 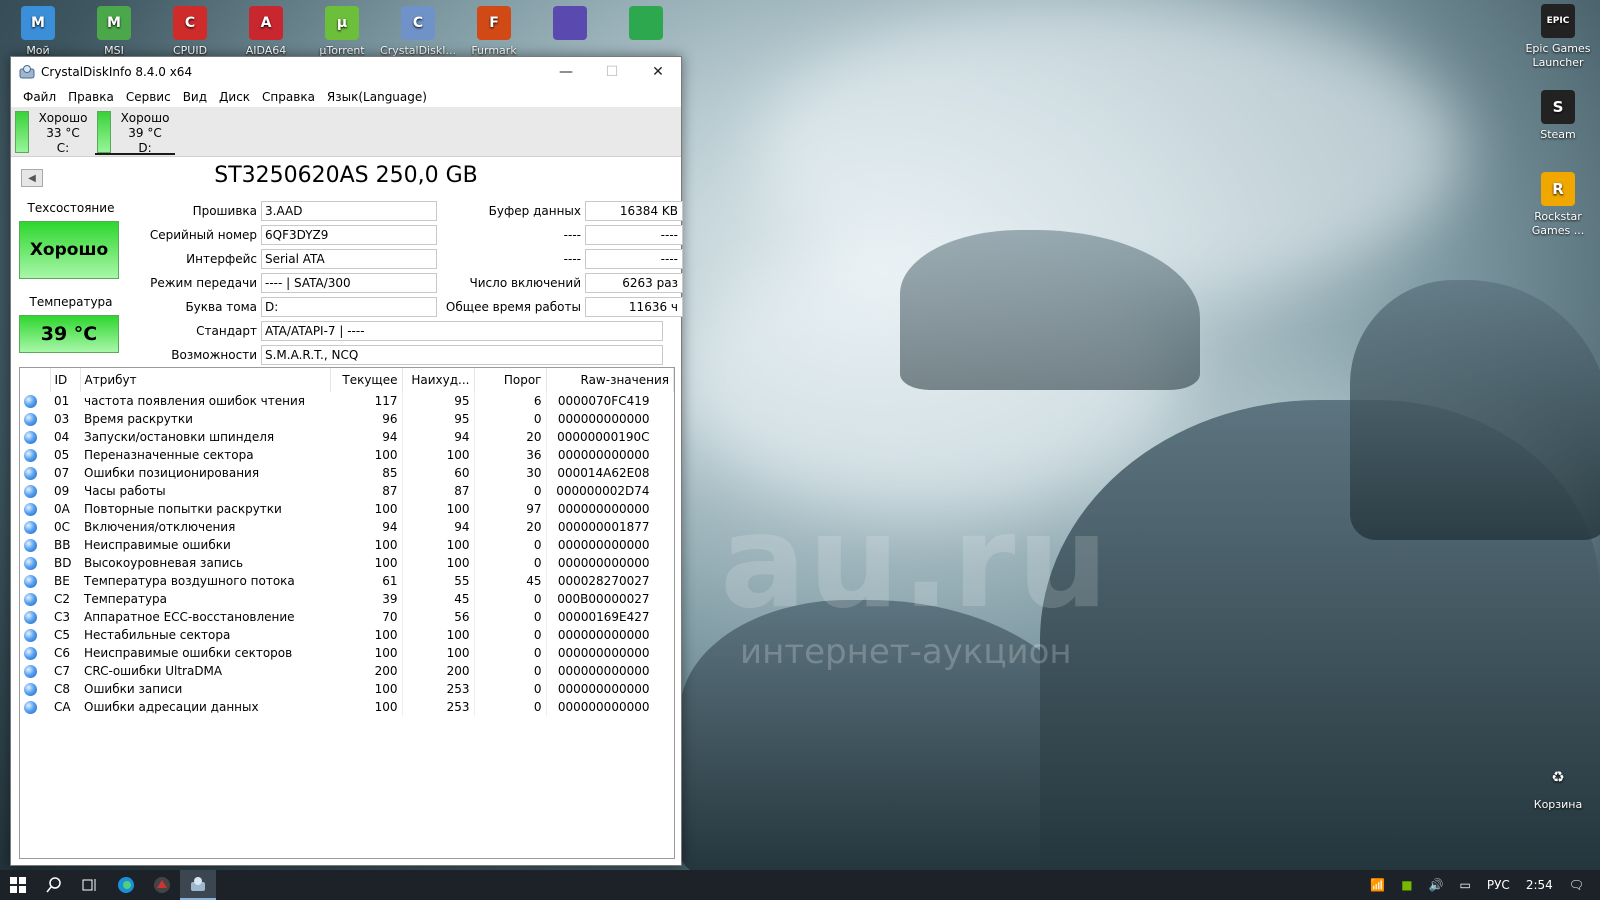 I want to click on firmware-value: 3.AAD, so click(x=349, y=211).